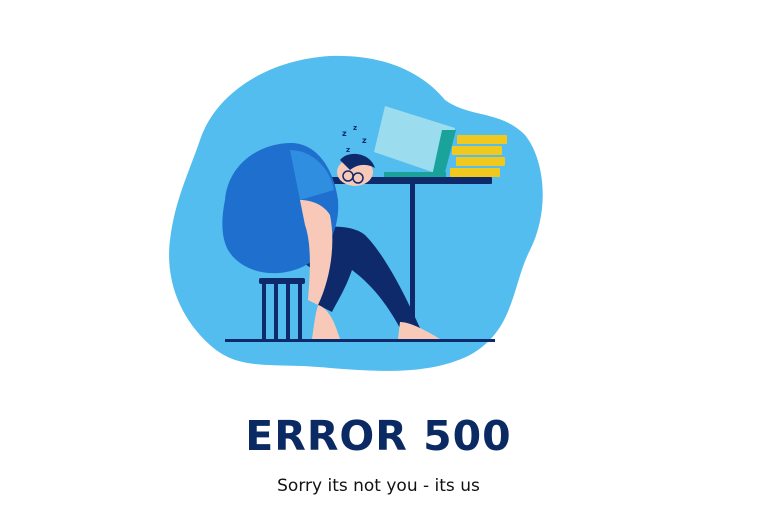 The height and width of the screenshot is (524, 757). I want to click on error-title: ERROR 500, so click(378, 436).